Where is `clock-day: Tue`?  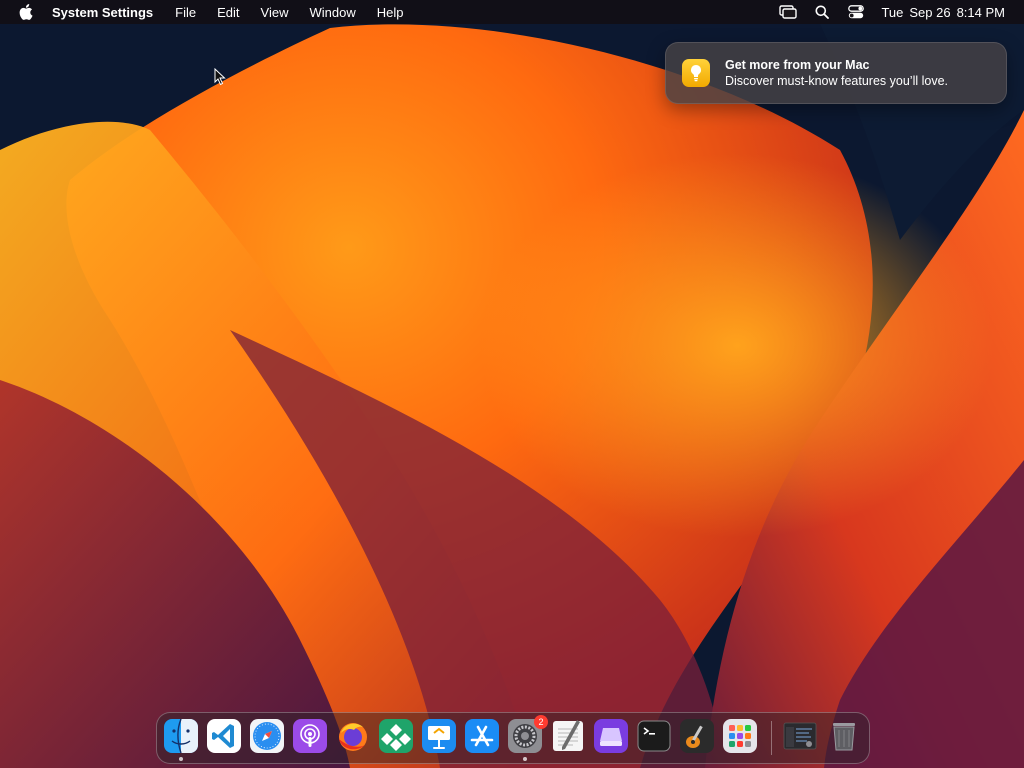 clock-day: Tue is located at coordinates (892, 12).